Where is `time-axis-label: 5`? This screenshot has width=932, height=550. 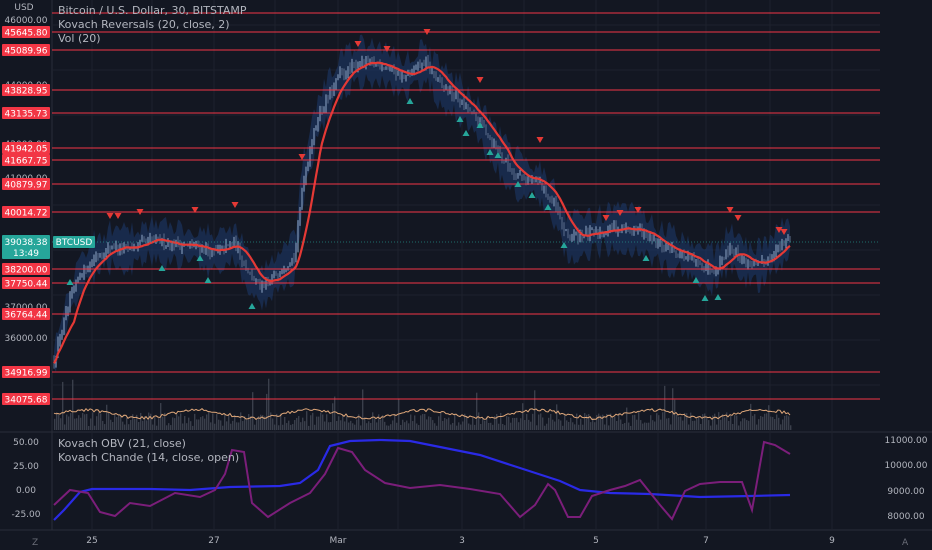
time-axis-label: 5 is located at coordinates (596, 541).